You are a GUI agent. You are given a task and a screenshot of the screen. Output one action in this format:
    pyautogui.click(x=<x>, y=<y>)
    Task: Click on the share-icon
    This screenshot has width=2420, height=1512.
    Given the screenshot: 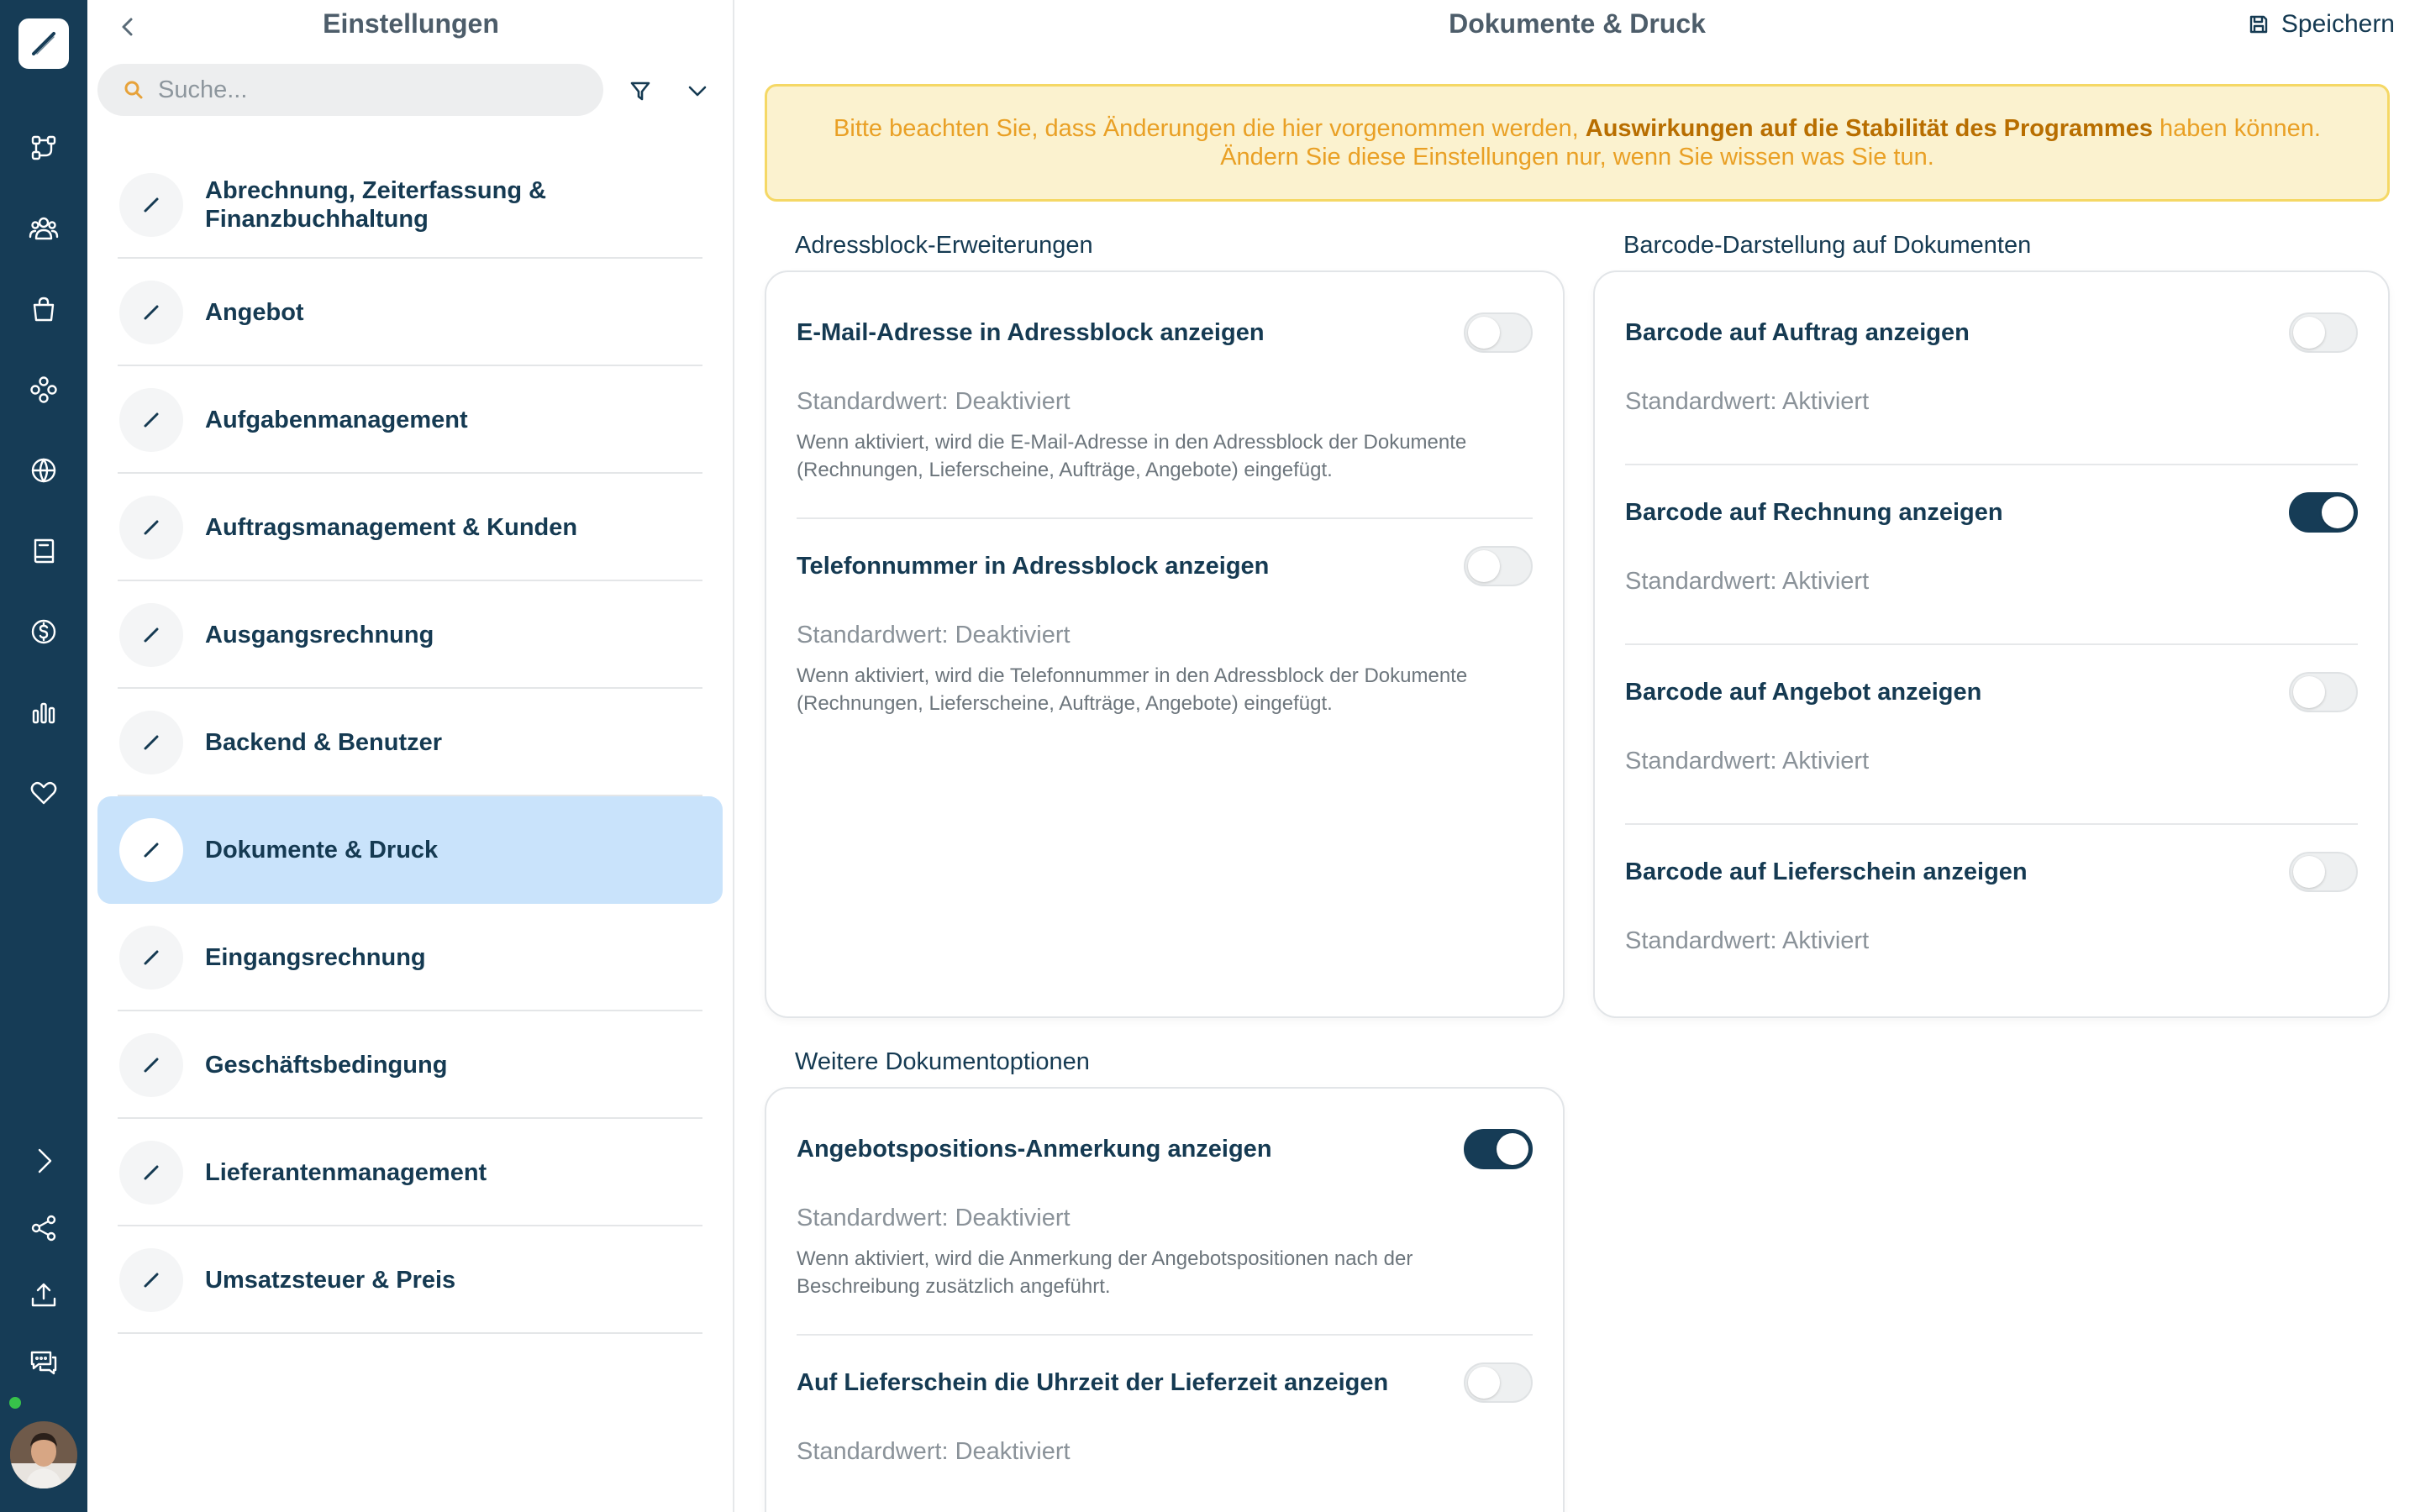 What is the action you would take?
    pyautogui.click(x=44, y=1228)
    